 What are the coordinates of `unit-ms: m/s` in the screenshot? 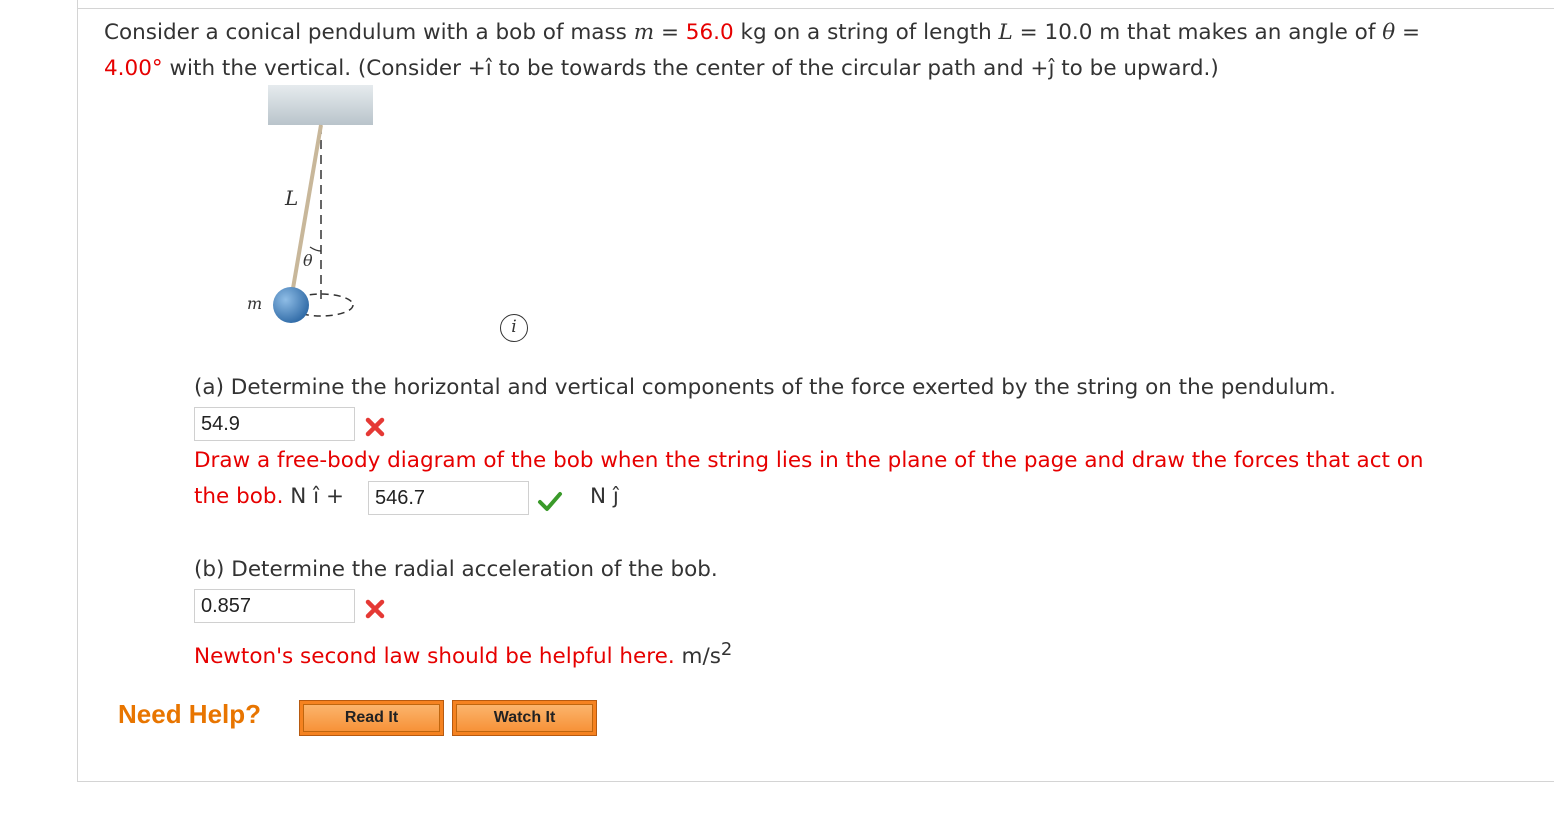 It's located at (701, 657).